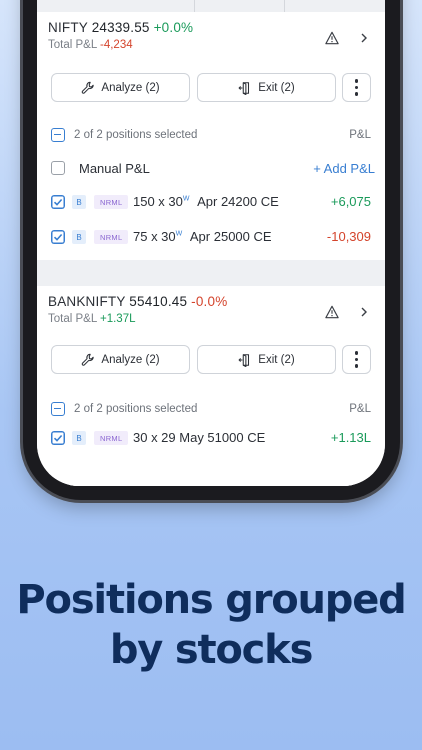 The height and width of the screenshot is (750, 422). What do you see at coordinates (344, 168) in the screenshot?
I see `add-pl-link: + Add P&L` at bounding box center [344, 168].